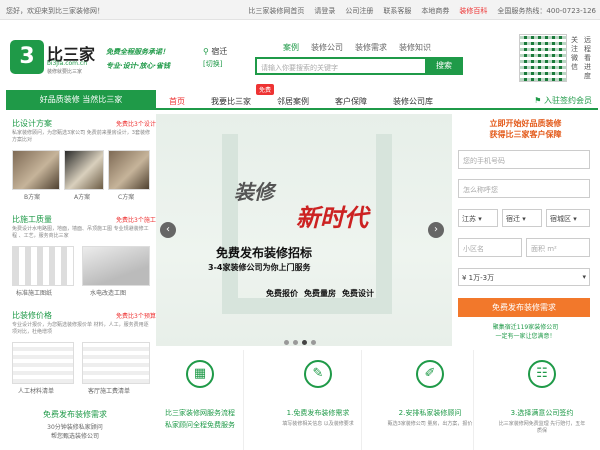 The image size is (600, 450). What do you see at coordinates (318, 413) in the screenshot?
I see `step-1-title: 1.免费发布装修需求` at bounding box center [318, 413].